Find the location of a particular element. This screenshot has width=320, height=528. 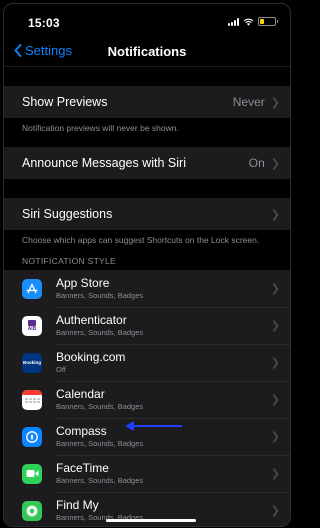

wifi-icon is located at coordinates (248, 22).